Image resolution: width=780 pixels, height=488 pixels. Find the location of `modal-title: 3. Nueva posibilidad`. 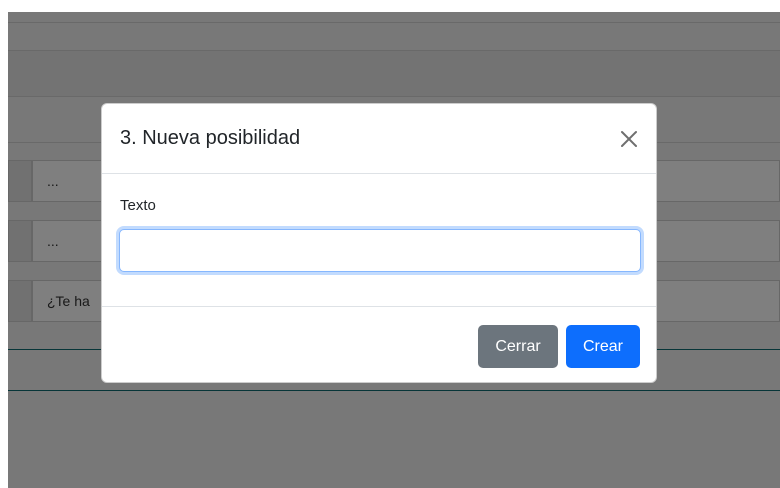

modal-title: 3. Nueva posibilidad is located at coordinates (210, 138).